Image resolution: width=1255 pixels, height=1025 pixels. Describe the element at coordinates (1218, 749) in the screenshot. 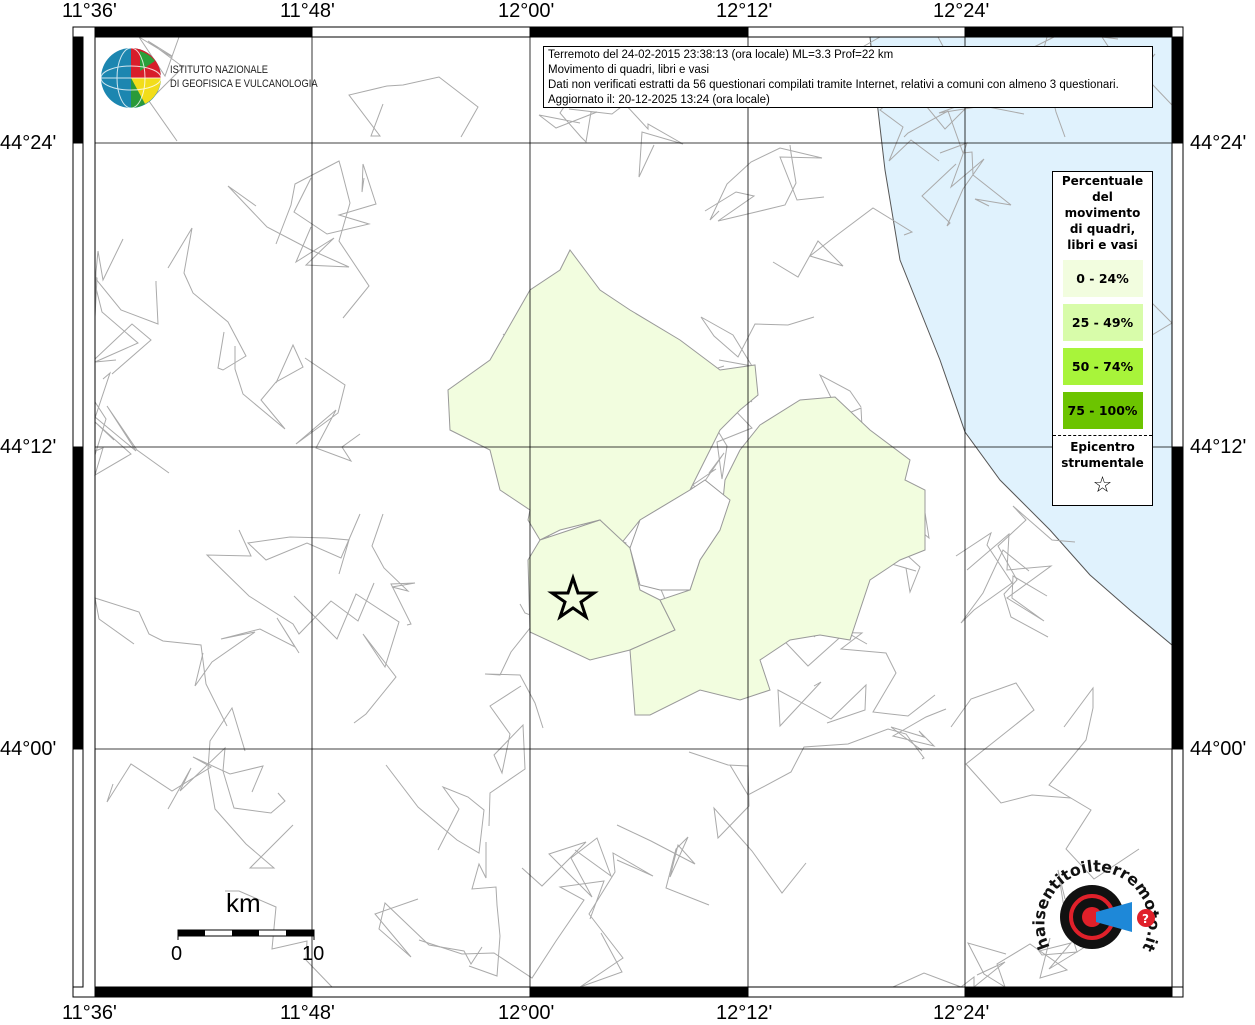

I see `lat-label-right: 44°00'` at that location.